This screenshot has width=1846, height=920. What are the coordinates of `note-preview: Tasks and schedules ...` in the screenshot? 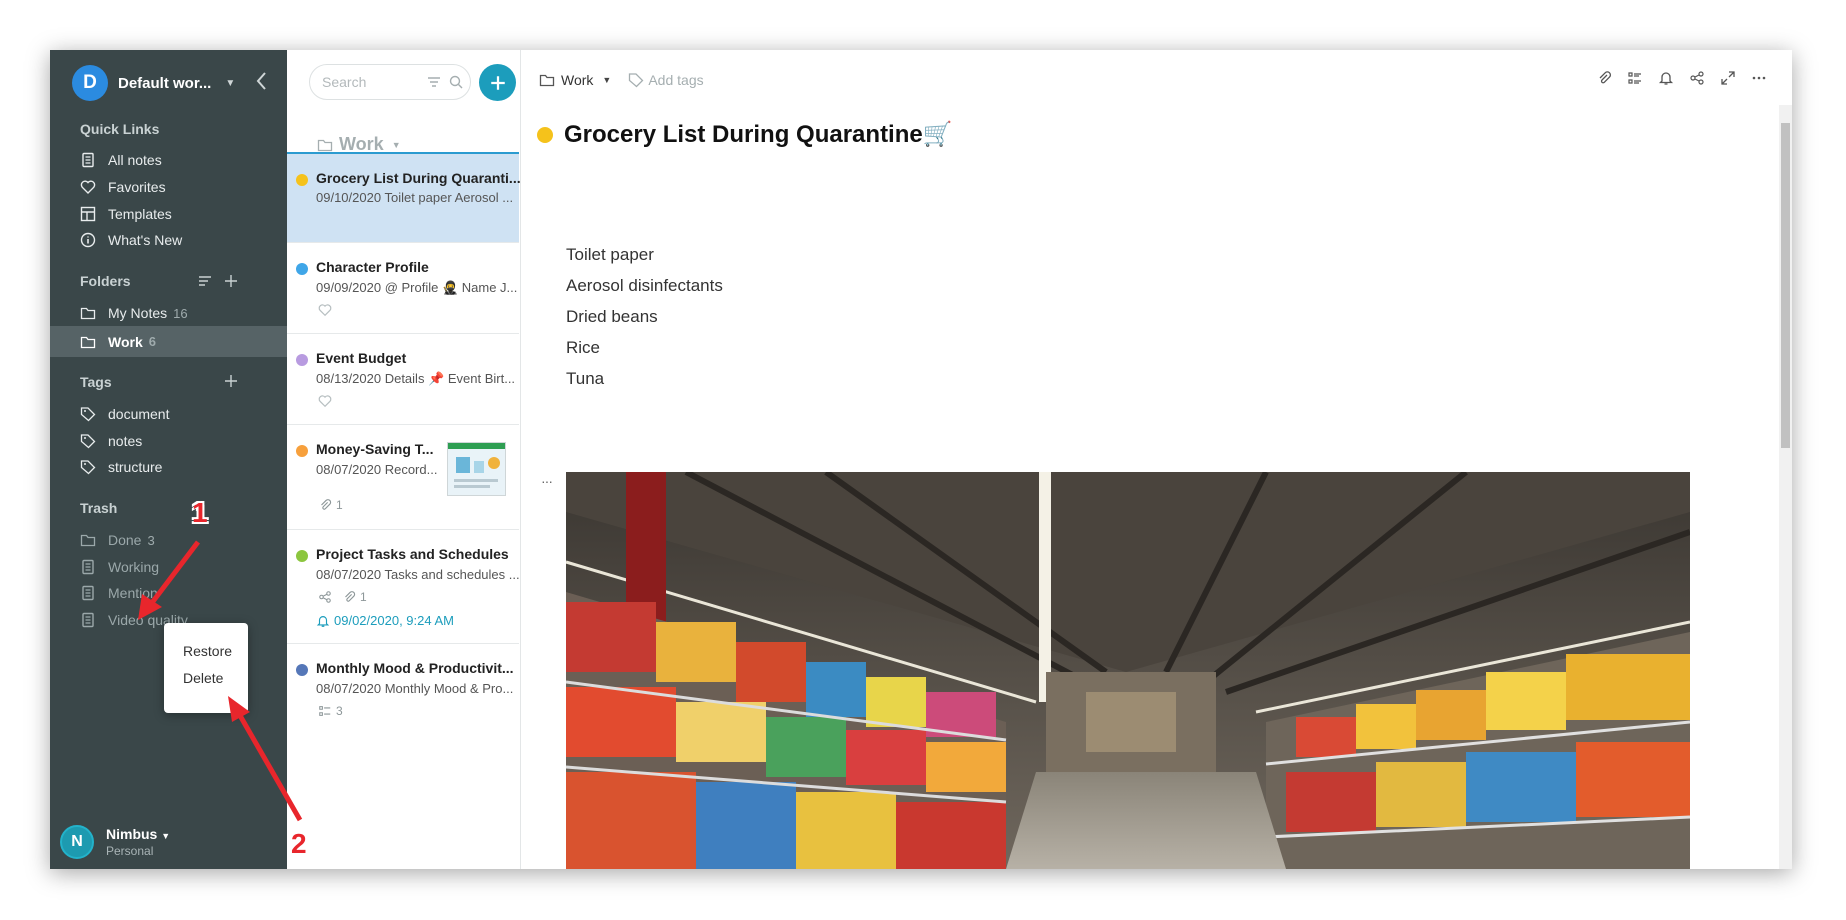 It's located at (452, 574).